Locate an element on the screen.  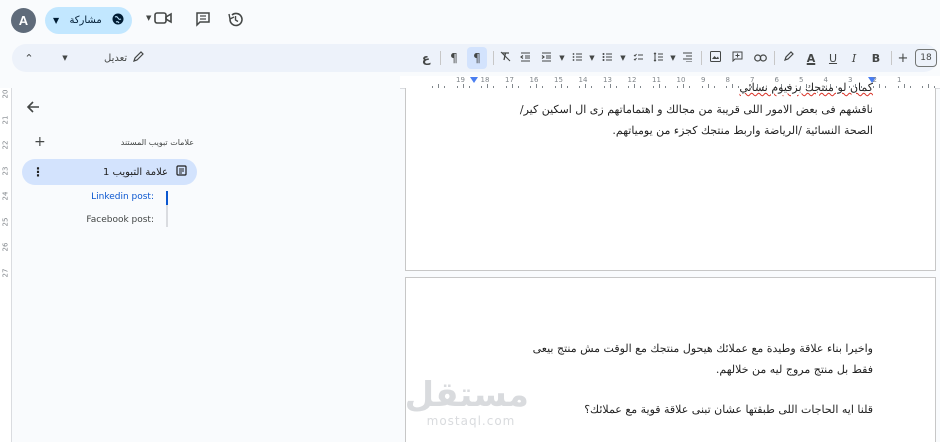
document-tab-1: ⋮ علامة التبويب 1 is located at coordinates (109, 172).